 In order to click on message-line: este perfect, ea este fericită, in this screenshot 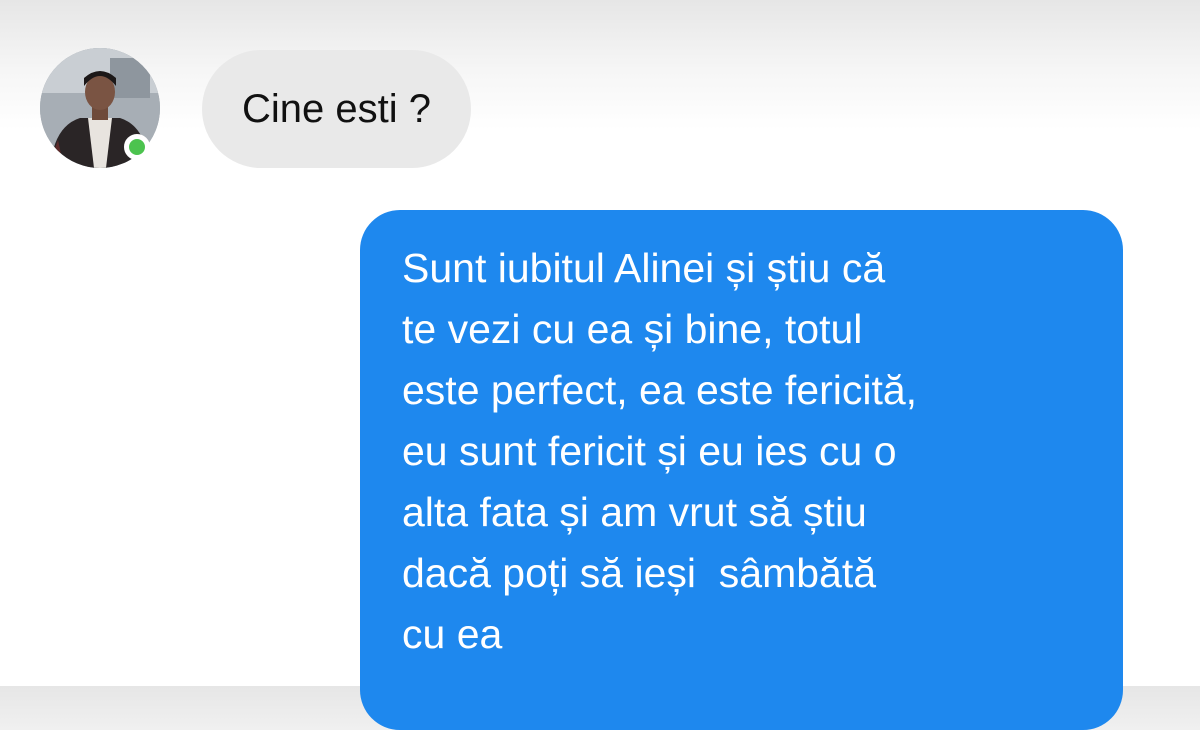, I will do `click(660, 390)`.